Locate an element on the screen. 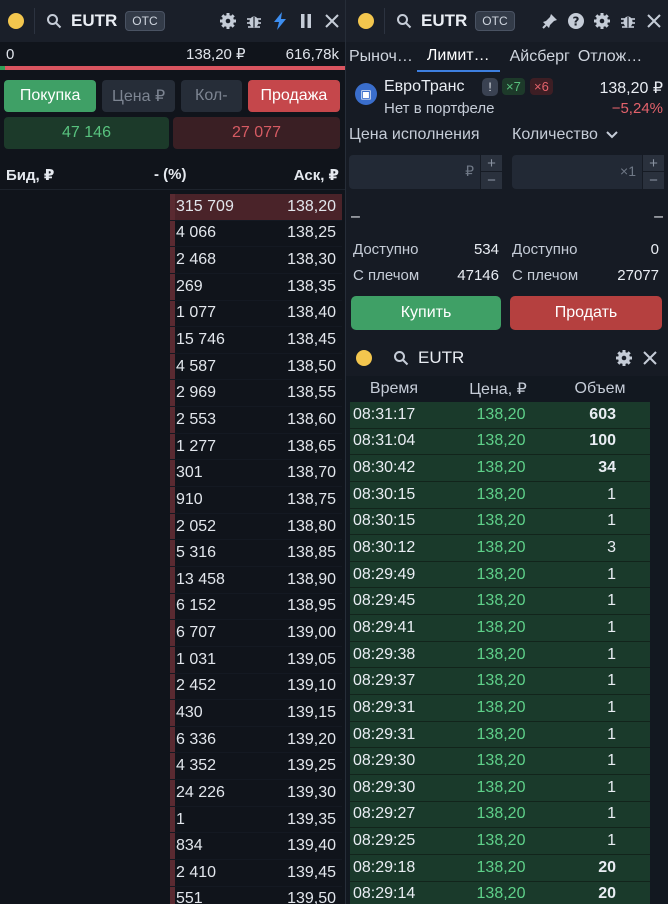 Image resolution: width=668 pixels, height=904 pixels. ask-level-row: 2 452 139,10 is located at coordinates (256, 687).